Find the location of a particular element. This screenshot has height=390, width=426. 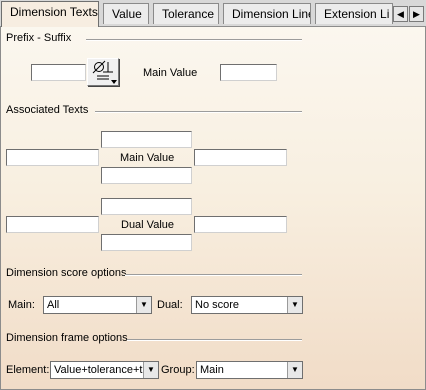

tab-value: Value is located at coordinates (126, 13).